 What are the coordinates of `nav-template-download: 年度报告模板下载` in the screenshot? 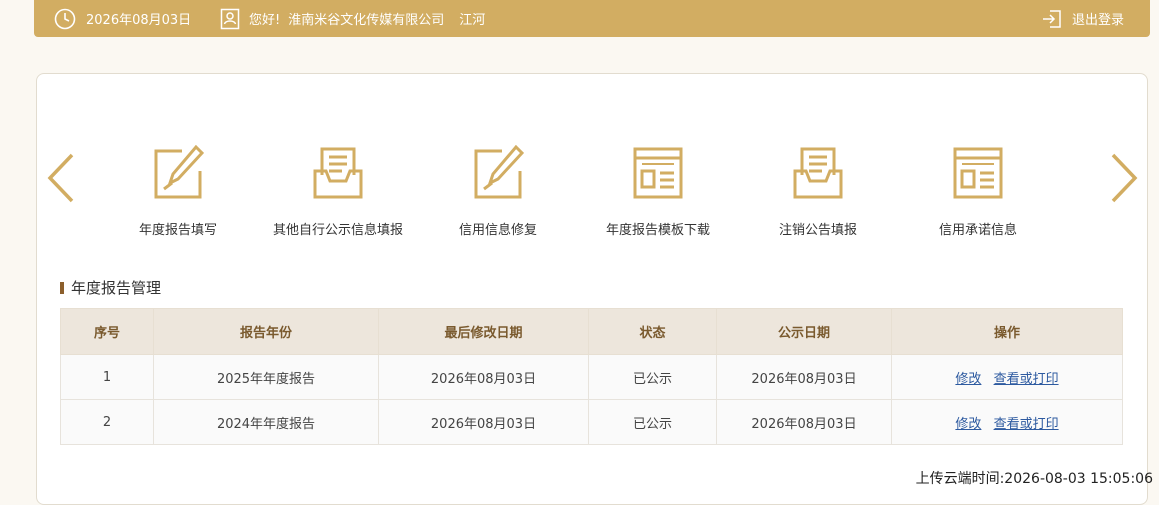 It's located at (658, 191).